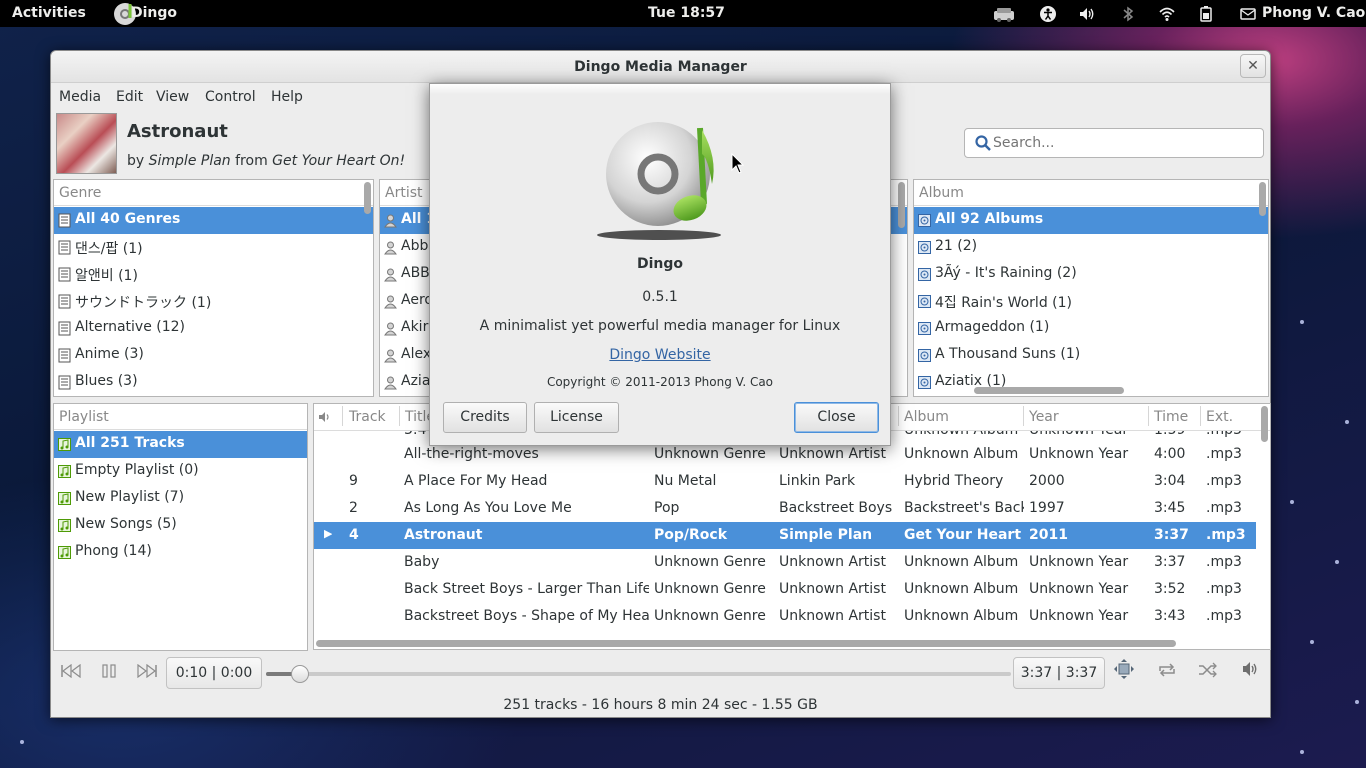  I want to click on col-album: Album, so click(926, 417).